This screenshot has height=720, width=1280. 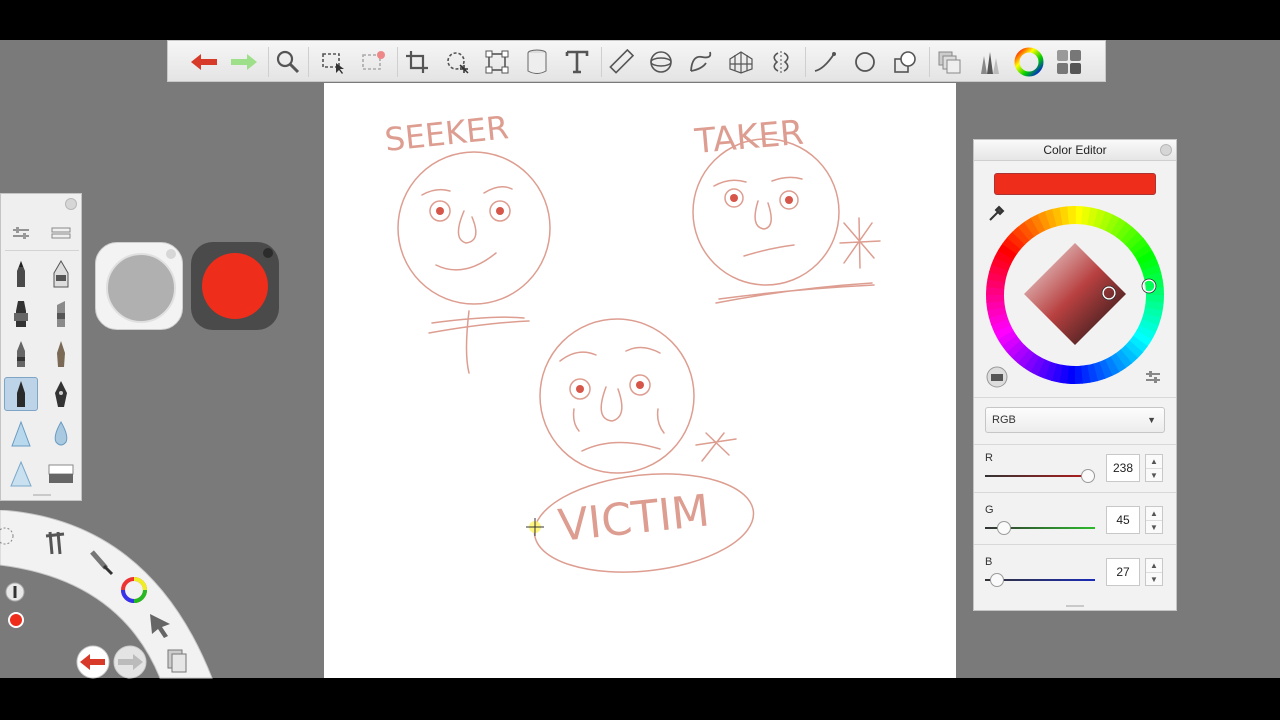 I want to click on lasso-icon, so click(x=457, y=62).